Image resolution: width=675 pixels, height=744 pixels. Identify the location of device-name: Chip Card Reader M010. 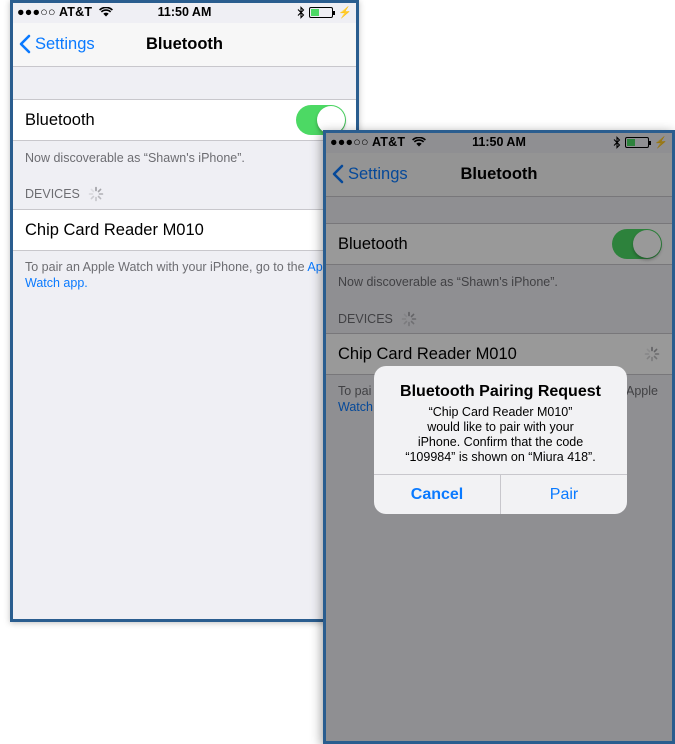
(114, 229).